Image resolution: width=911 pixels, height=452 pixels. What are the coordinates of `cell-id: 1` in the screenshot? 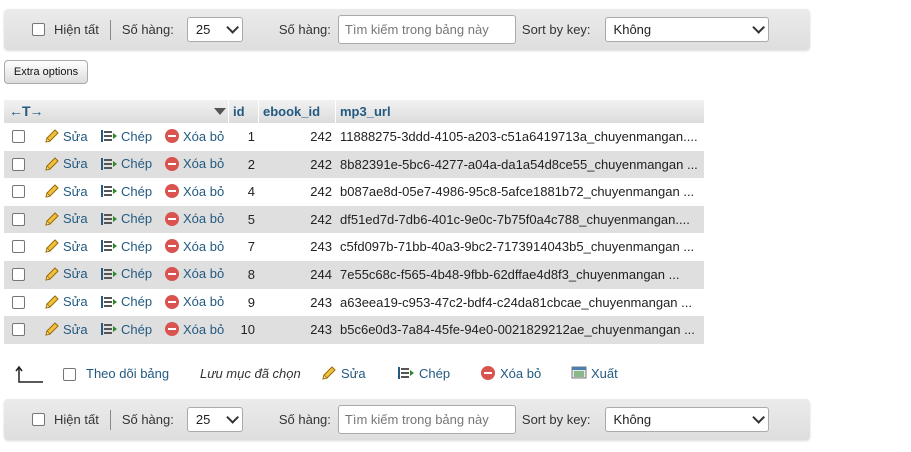 It's located at (244, 136).